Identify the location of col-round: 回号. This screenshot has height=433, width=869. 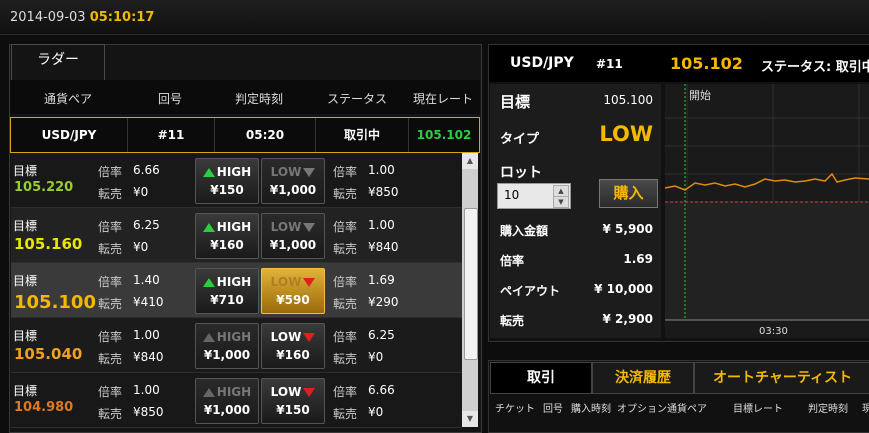
(553, 409).